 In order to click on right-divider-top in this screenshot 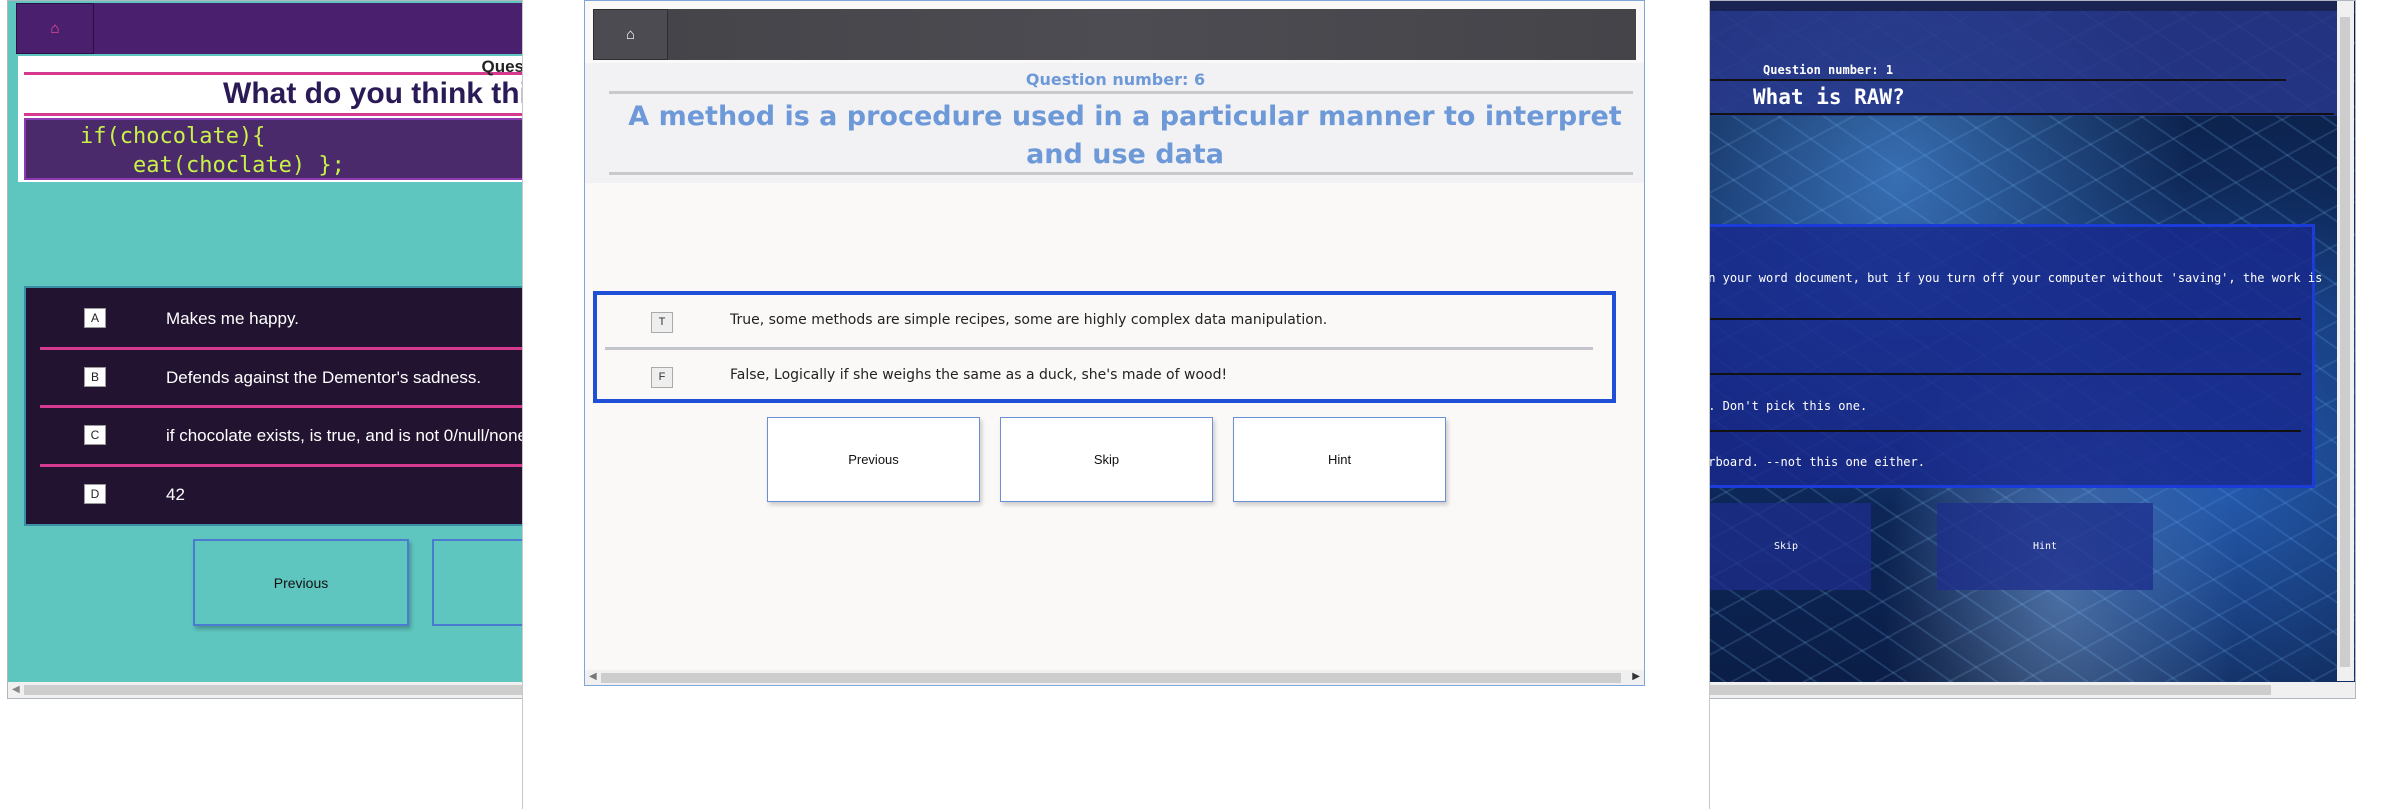, I will do `click(1993, 80)`.